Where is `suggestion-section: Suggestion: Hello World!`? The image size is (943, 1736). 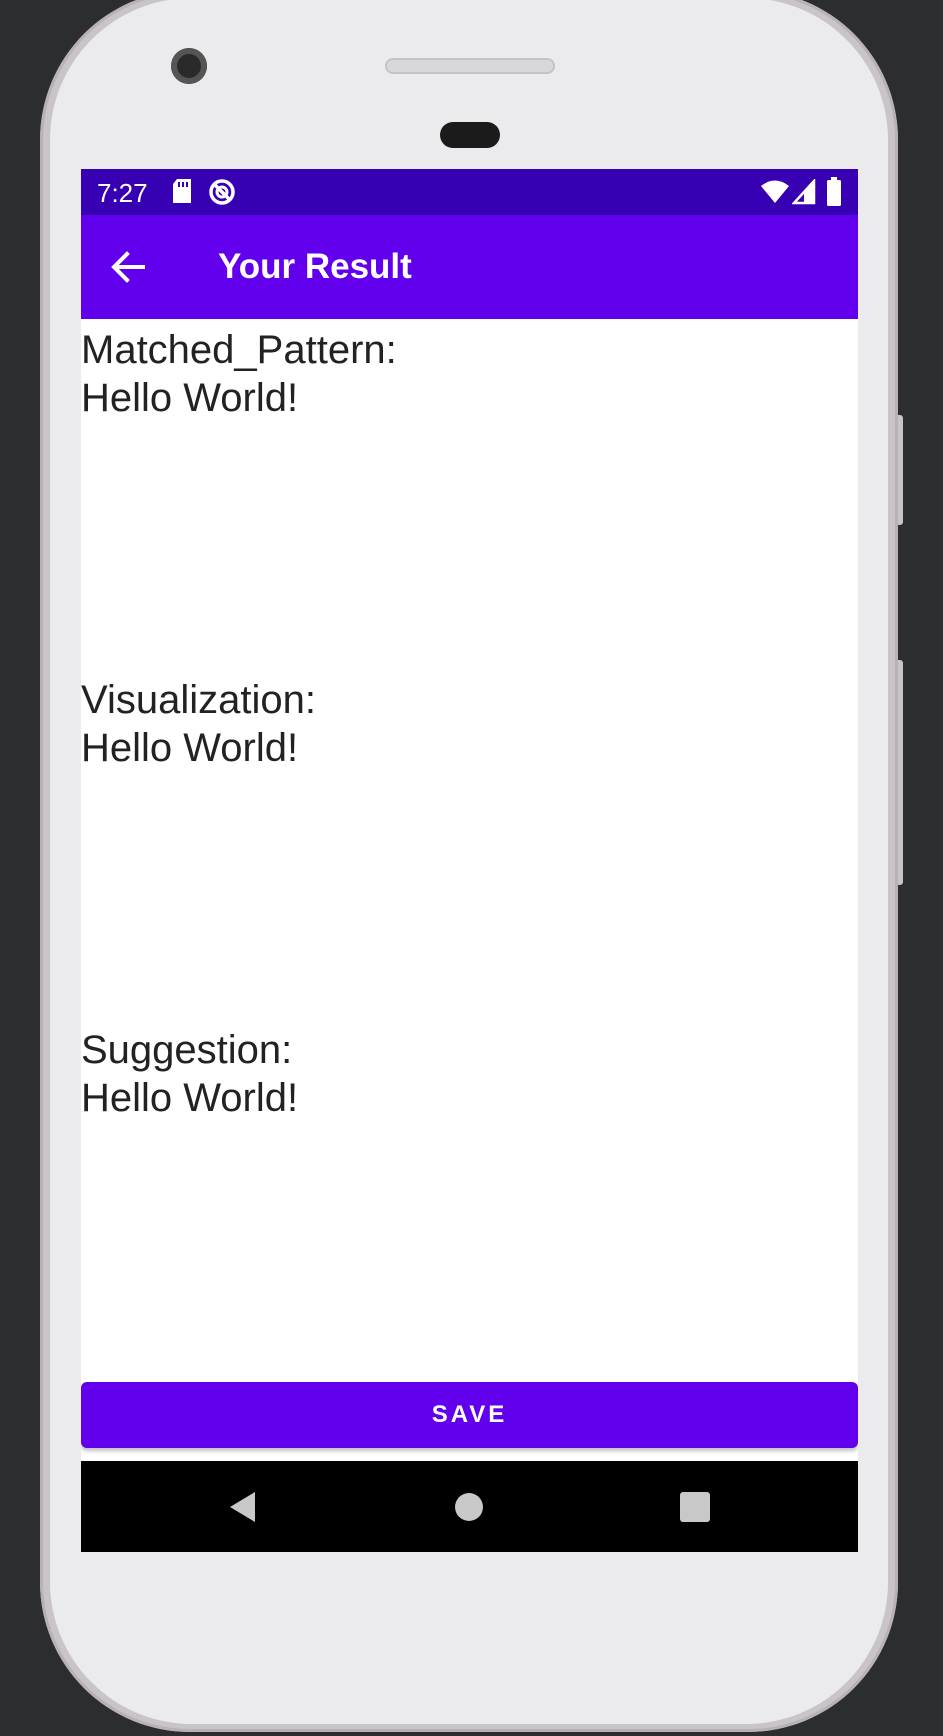
suggestion-section: Suggestion: Hello World! is located at coordinates (189, 1074).